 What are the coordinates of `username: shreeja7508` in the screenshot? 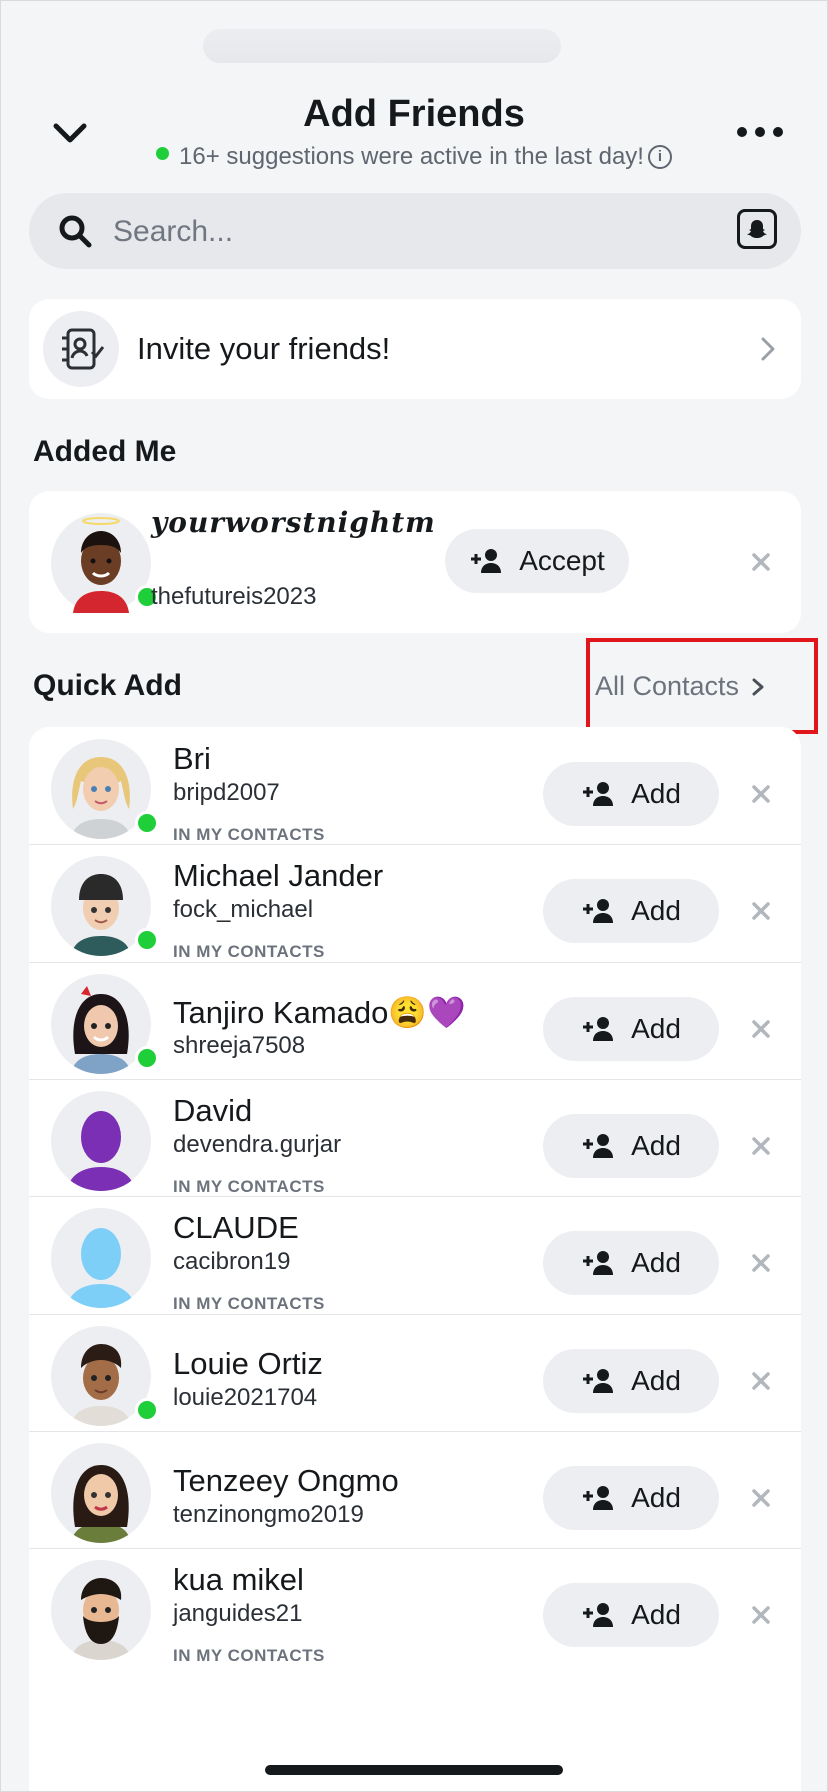 It's located at (239, 1045).